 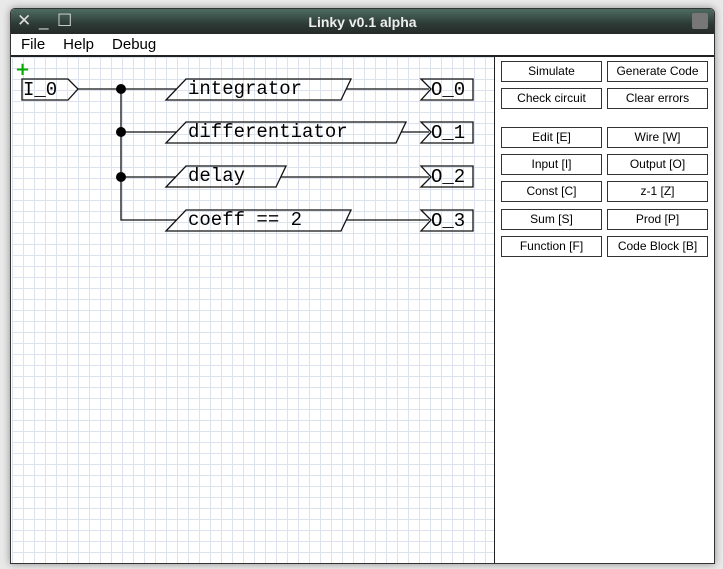 I want to click on block-label: differentiator, so click(x=268, y=132).